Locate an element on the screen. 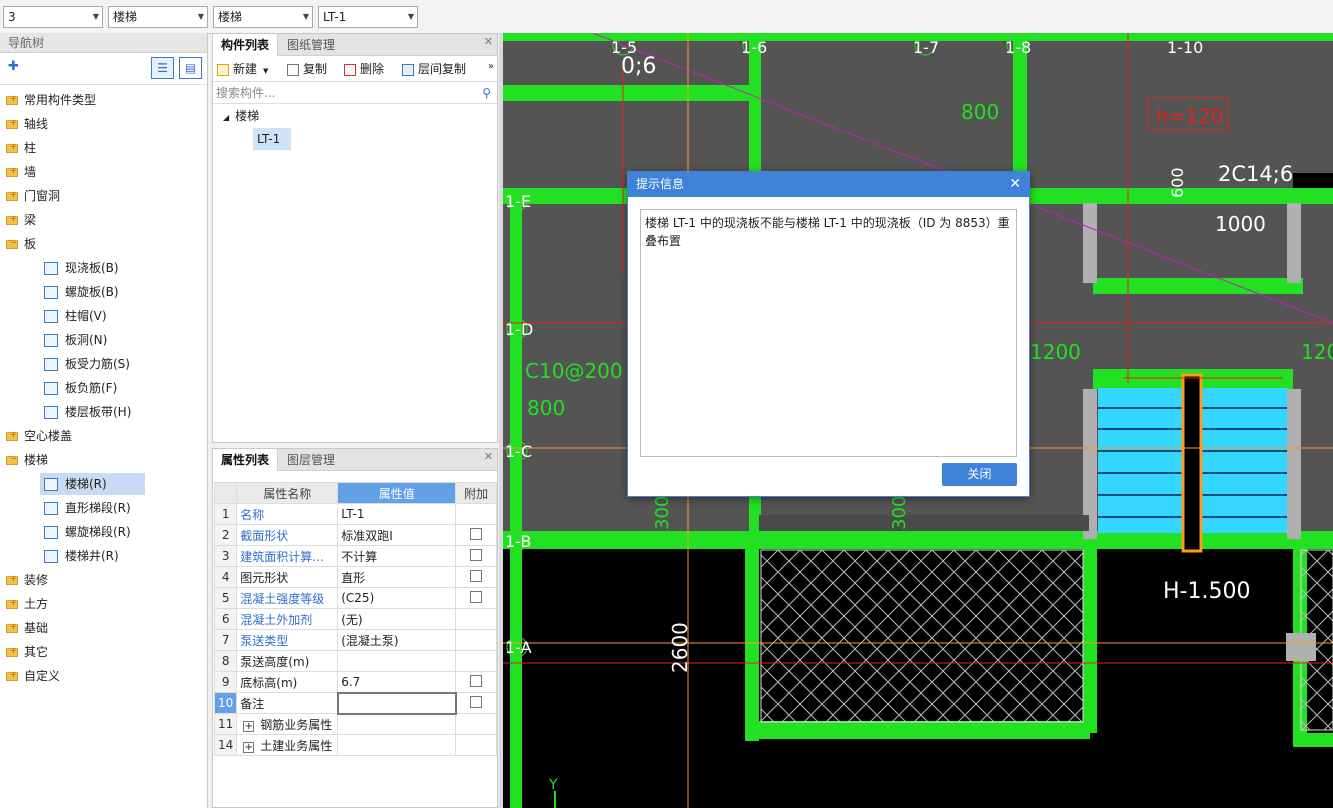  nav-item: 直形梯段(R) is located at coordinates (85, 508).